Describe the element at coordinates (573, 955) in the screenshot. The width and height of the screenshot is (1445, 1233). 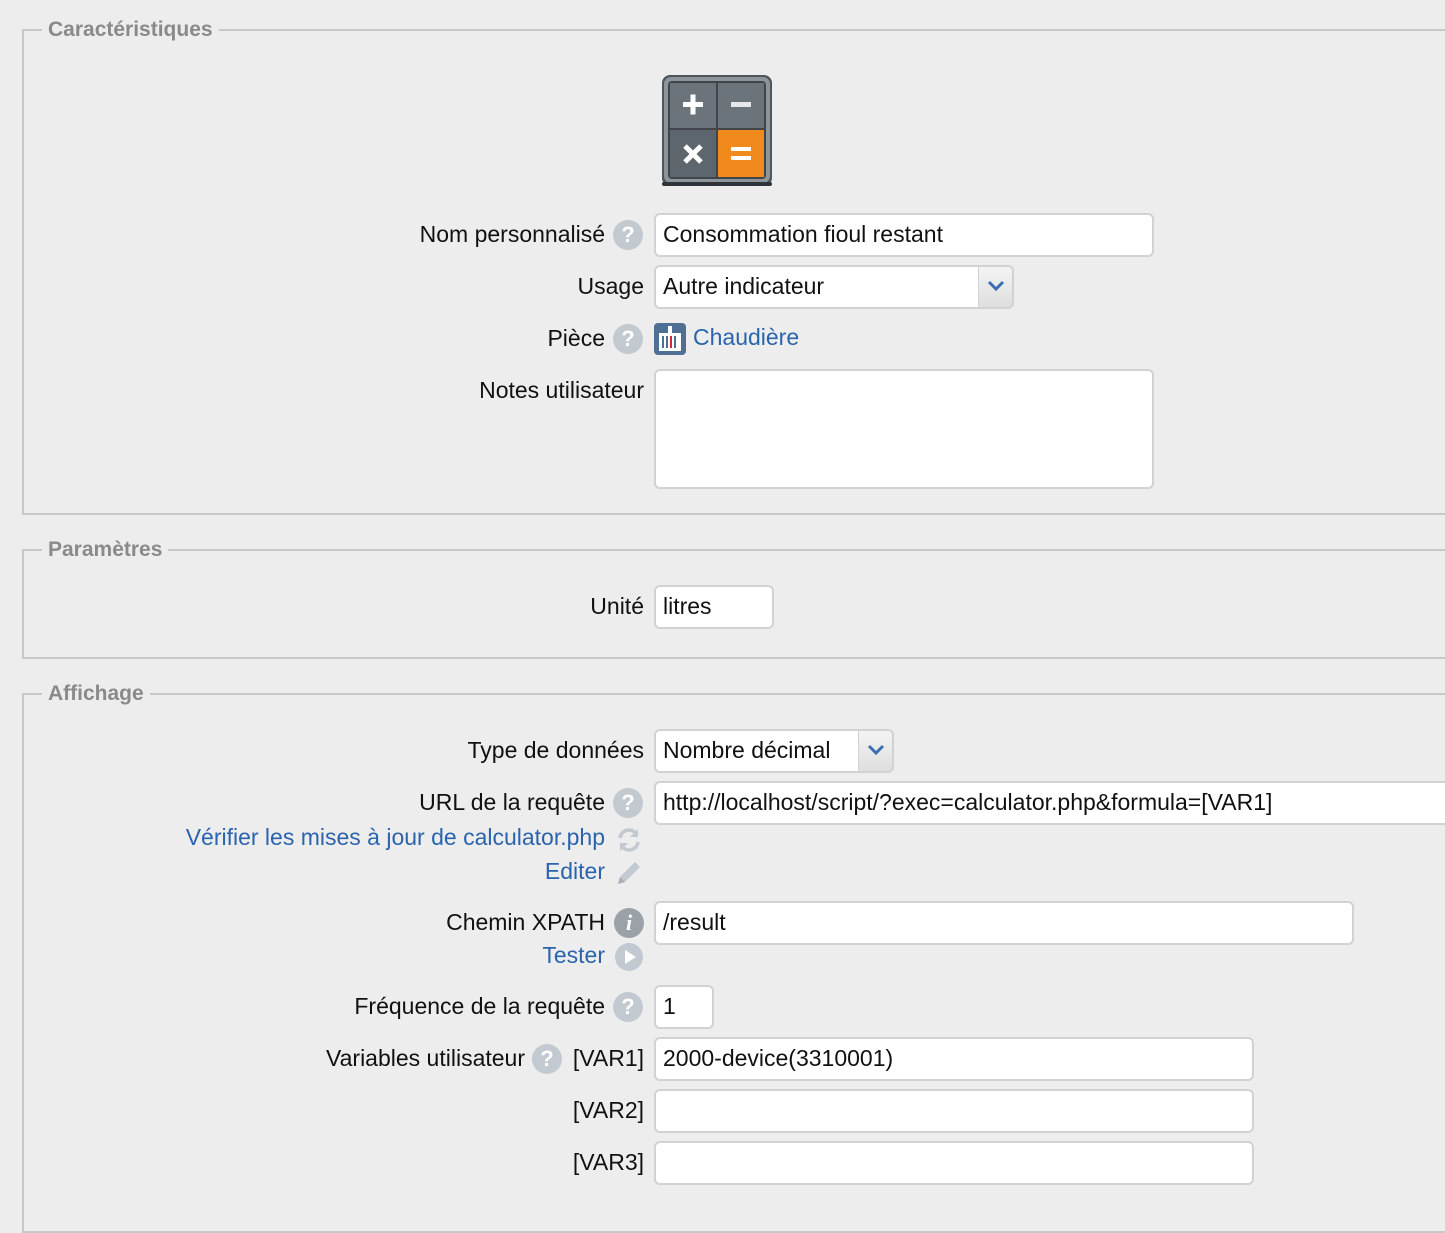
I see `test-link: Tester` at that location.